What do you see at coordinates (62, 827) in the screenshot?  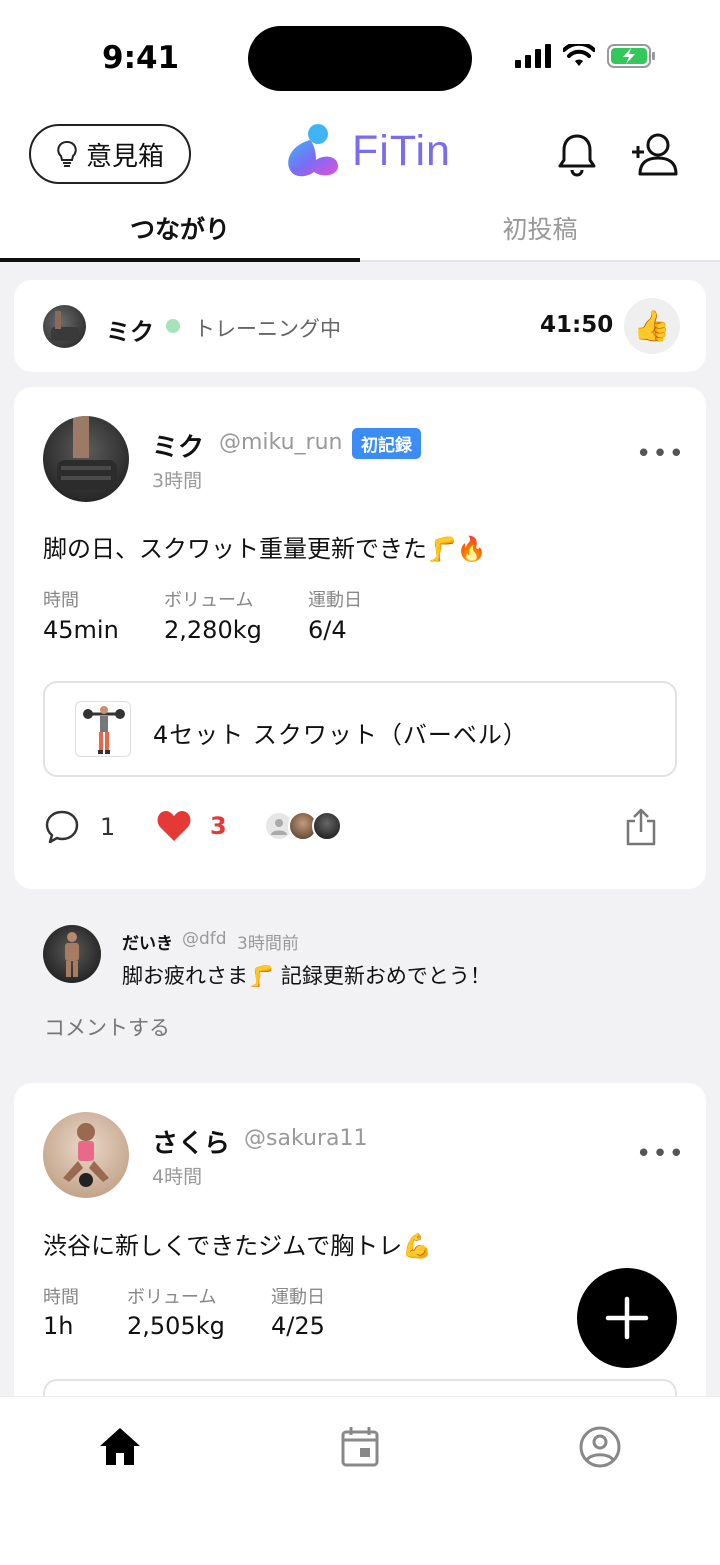 I see `comment-bubble-icon` at bounding box center [62, 827].